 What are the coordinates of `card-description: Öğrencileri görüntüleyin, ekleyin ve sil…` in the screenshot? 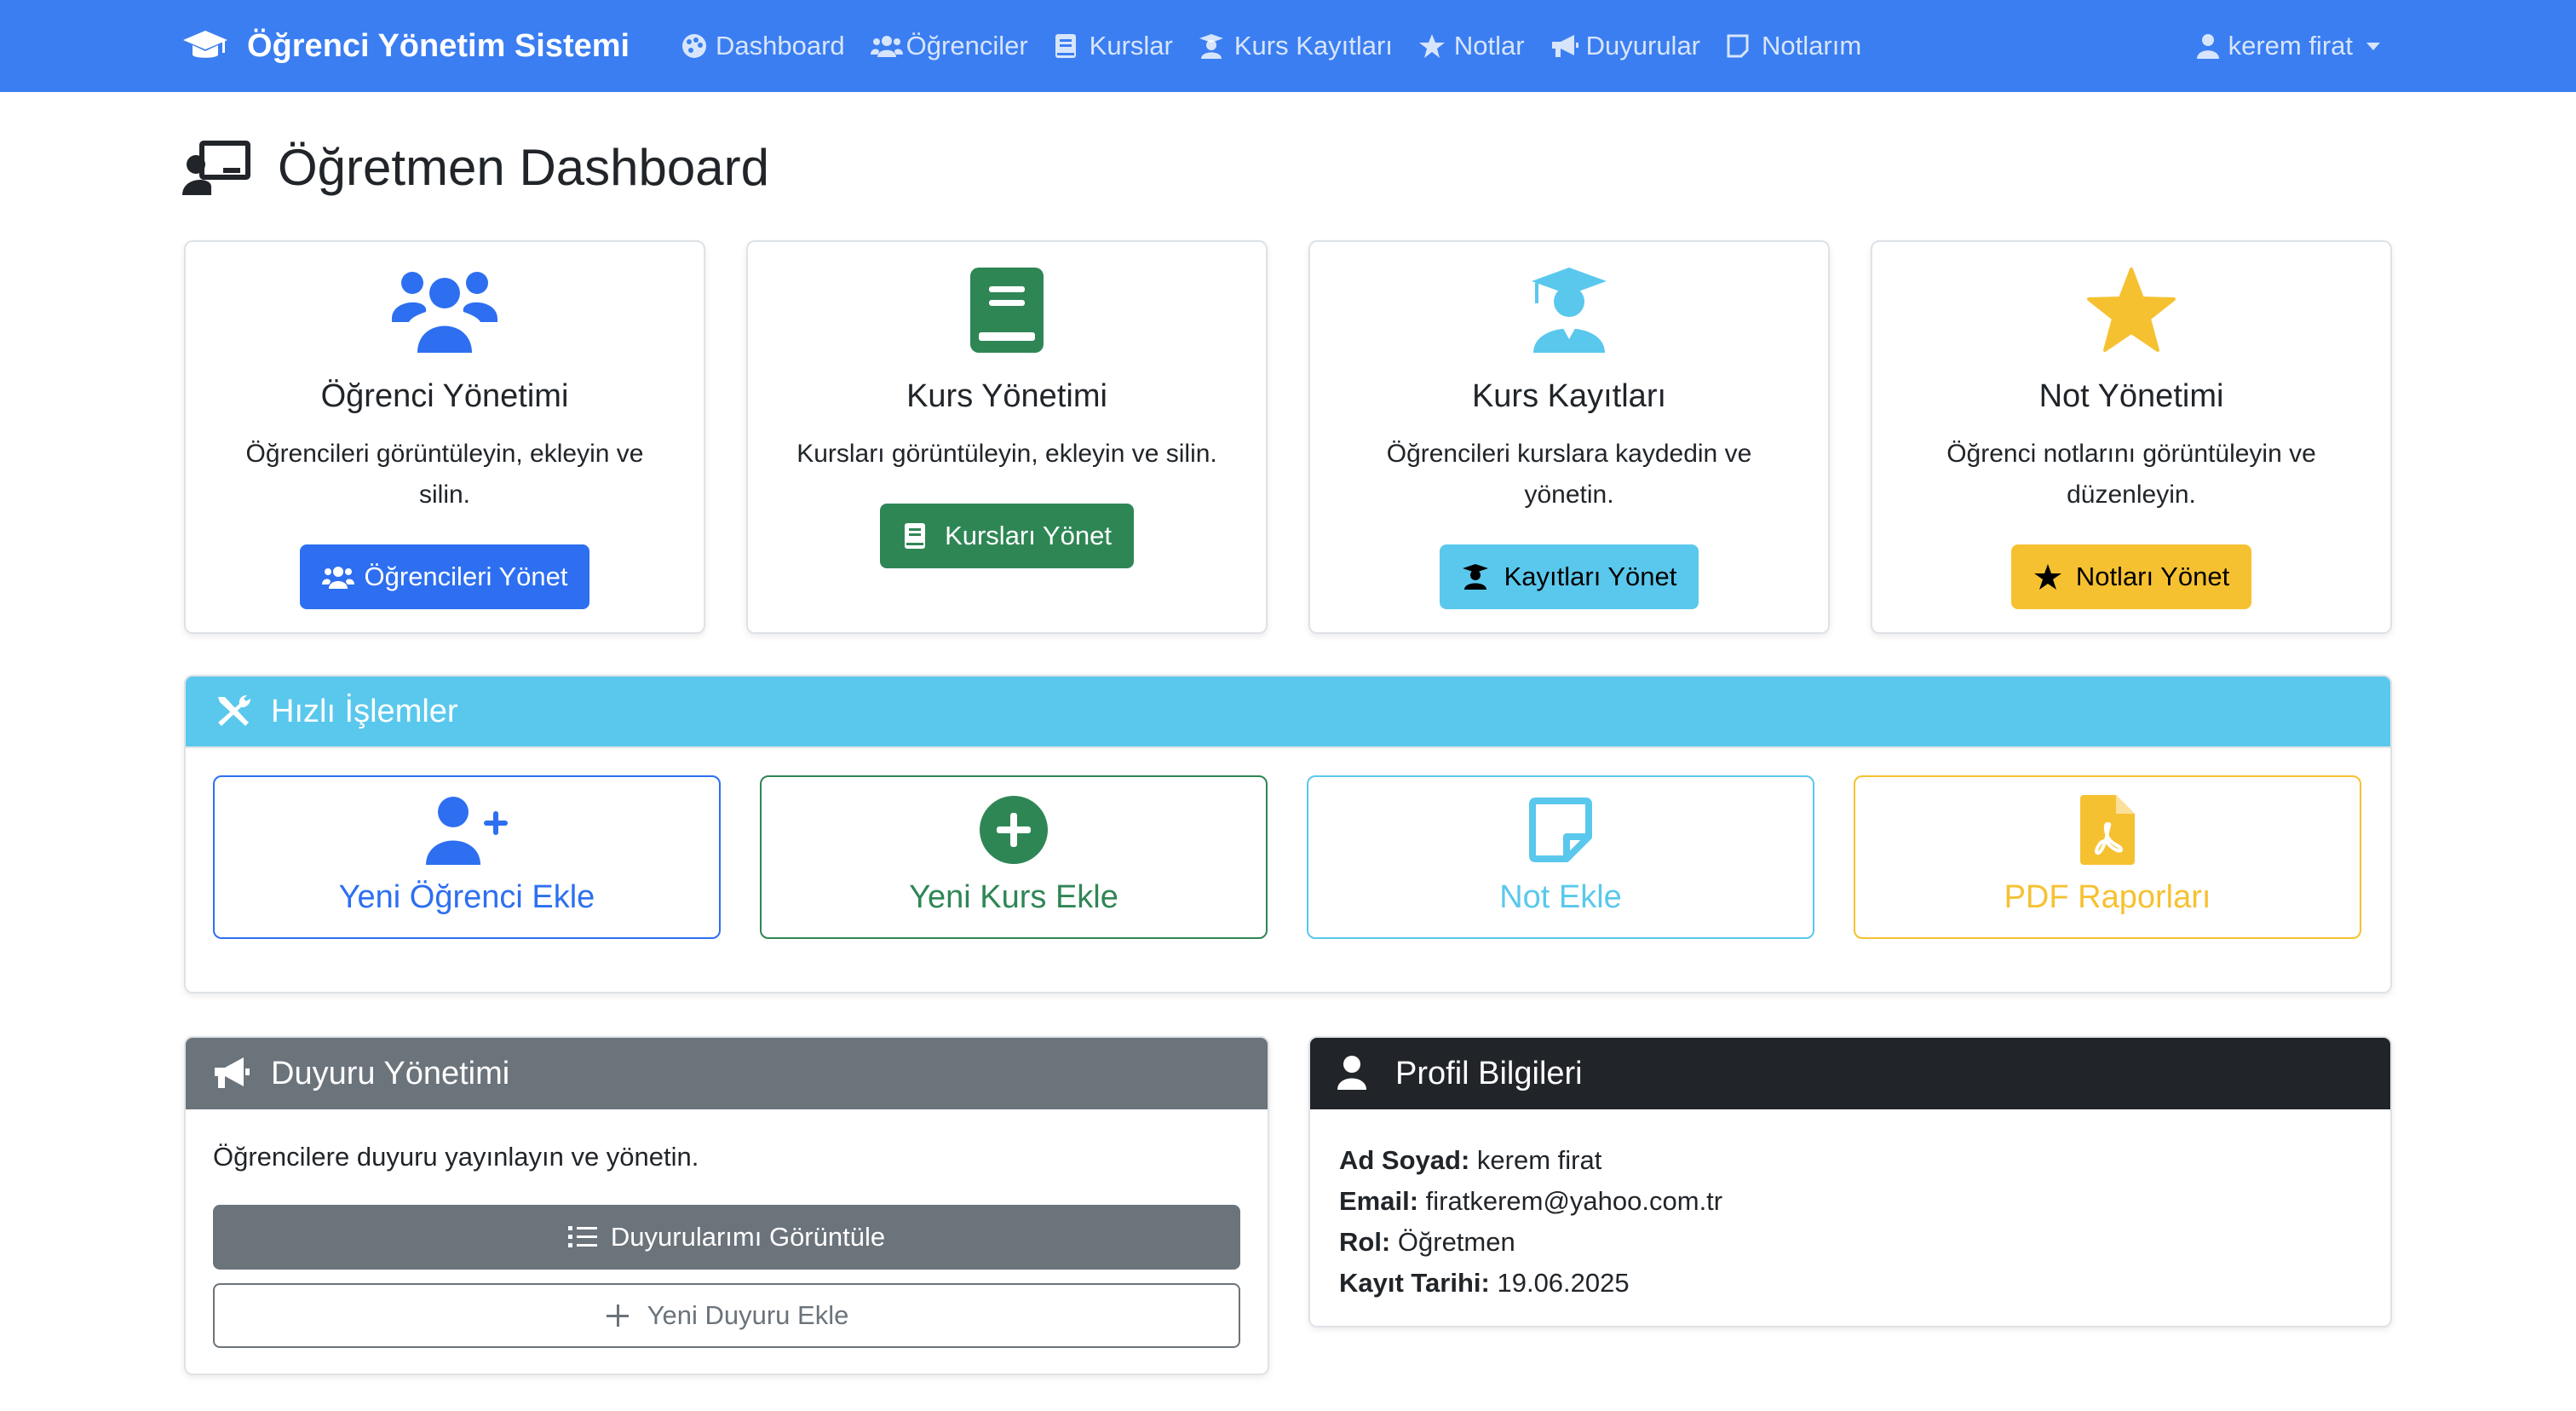 It's located at (445, 474).